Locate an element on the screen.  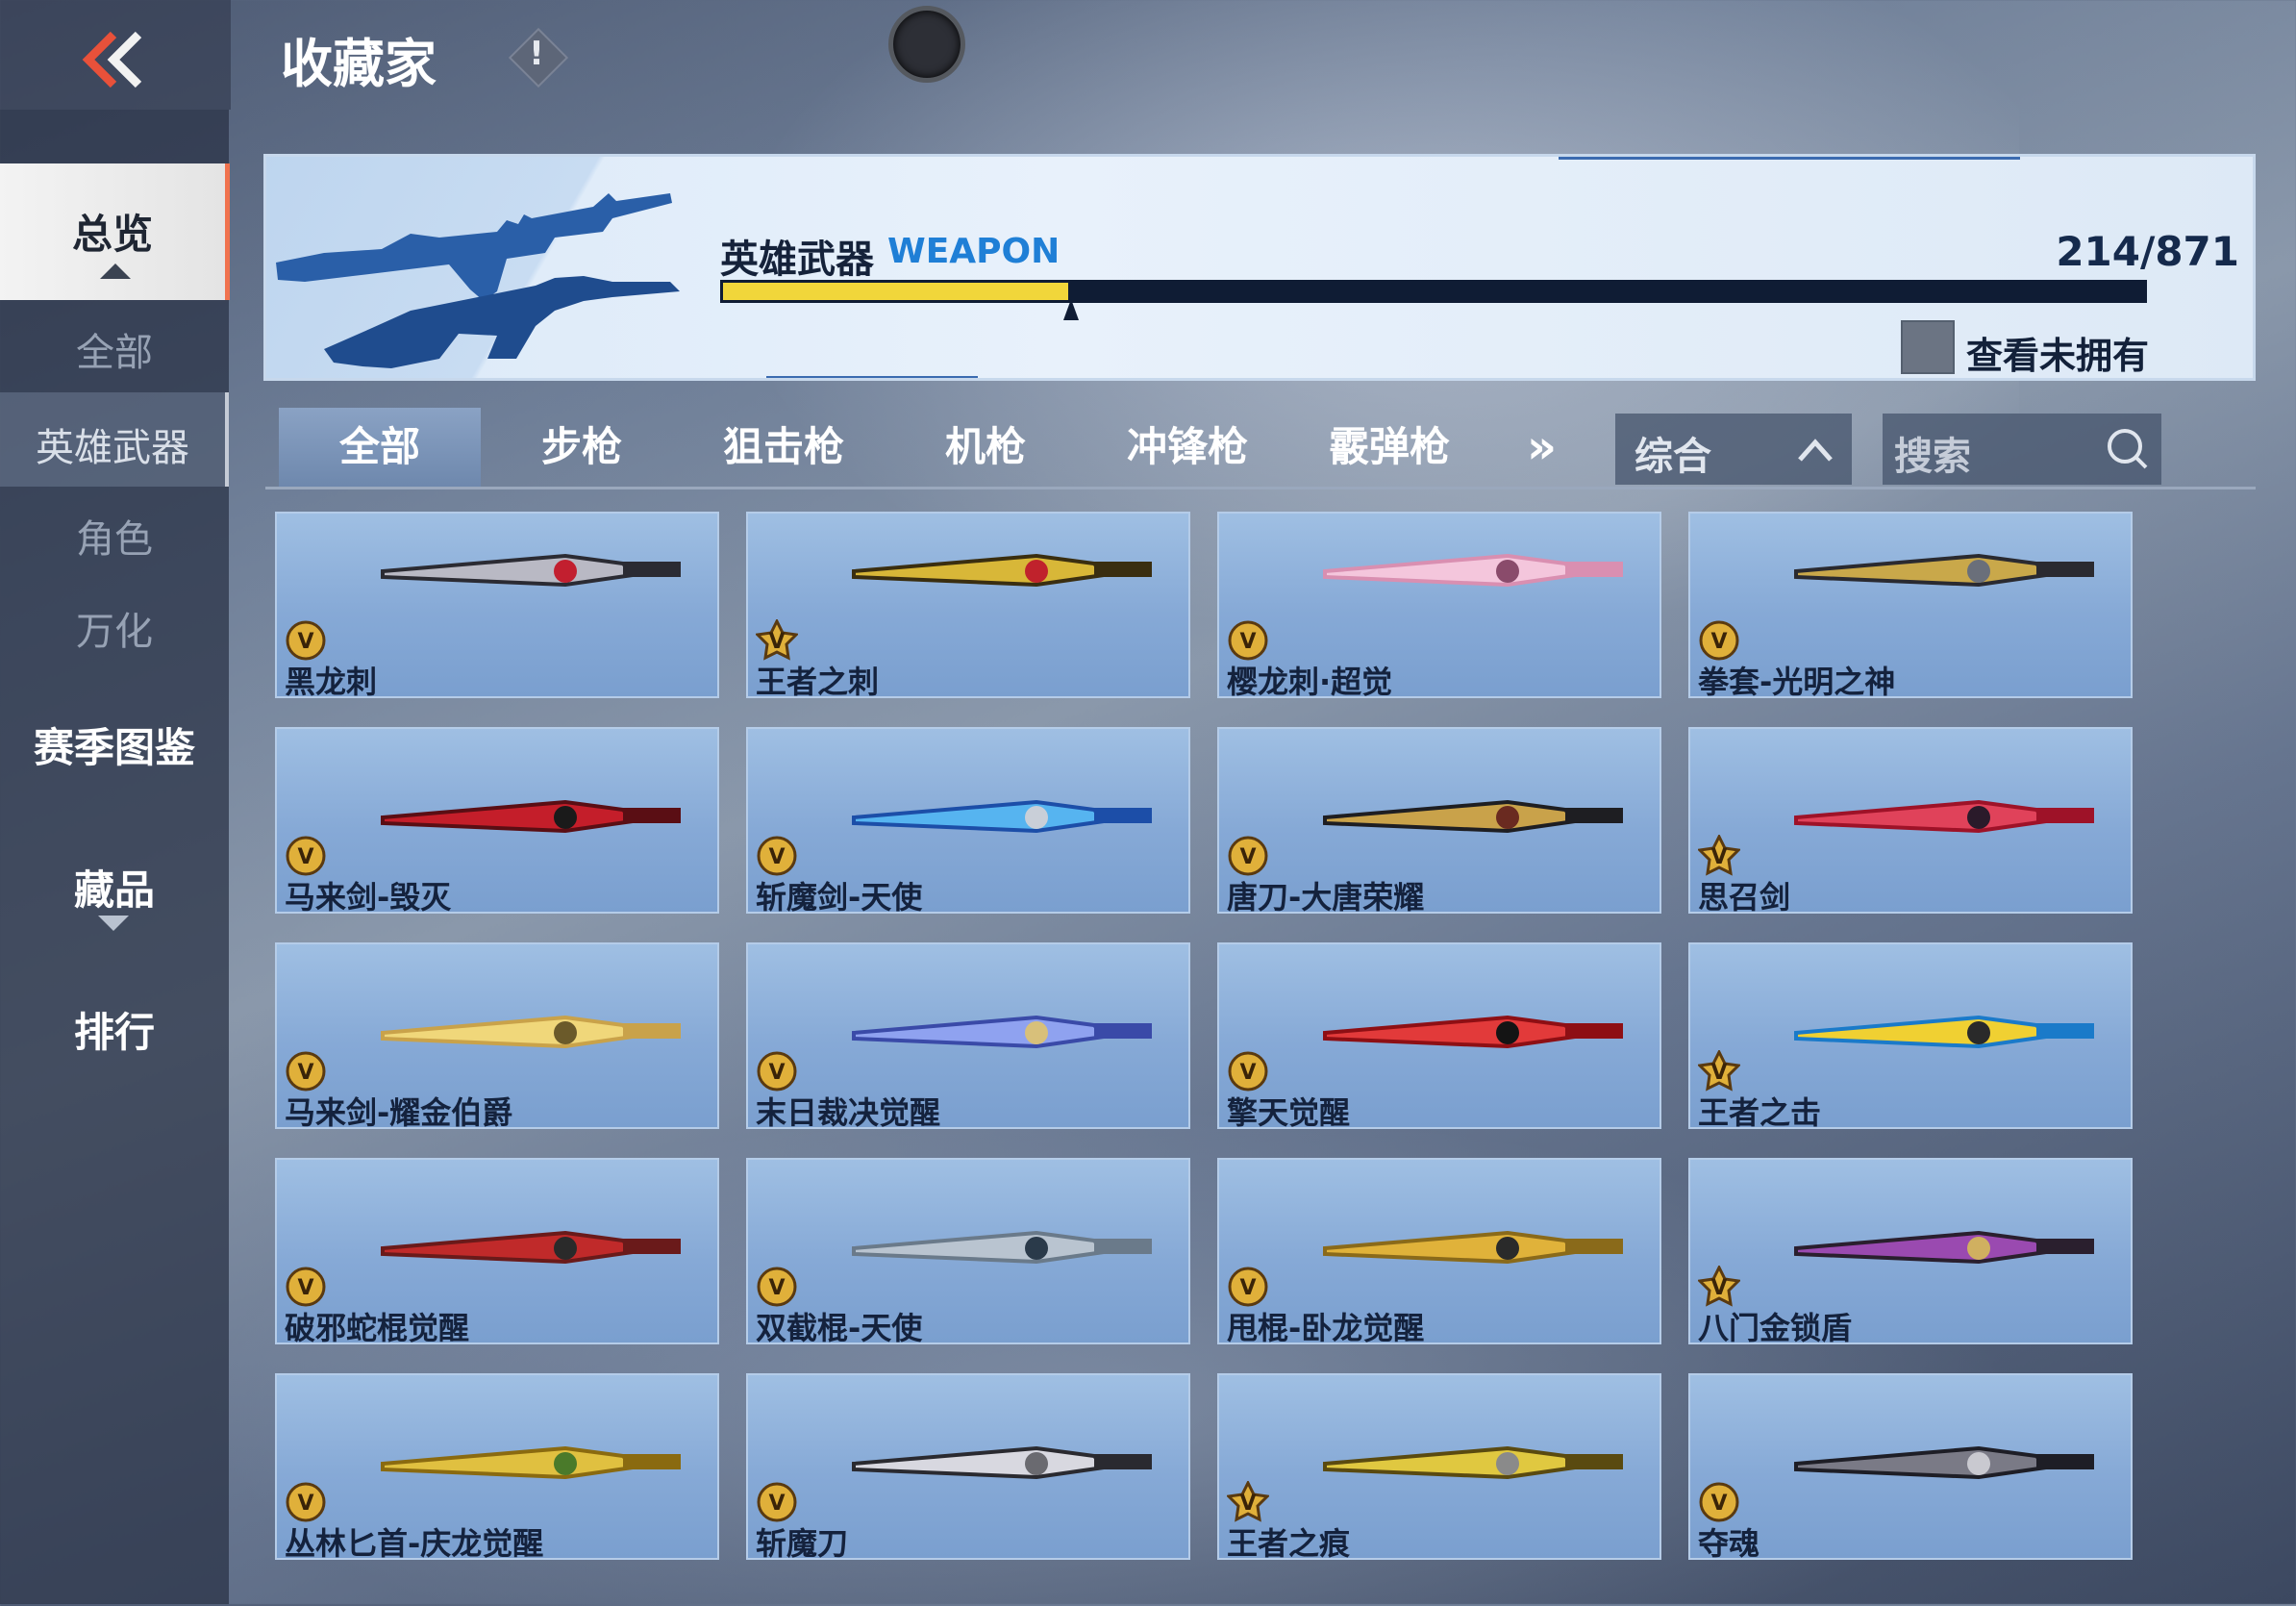
view-unowned-label: 查看未拥有 is located at coordinates (2057, 352).